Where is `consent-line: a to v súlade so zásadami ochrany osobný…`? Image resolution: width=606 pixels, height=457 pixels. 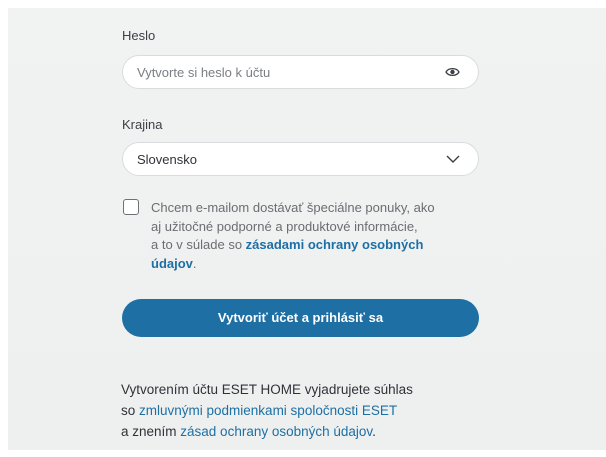 consent-line: a to v súlade so zásadami ochrany osobný… is located at coordinates (311, 245).